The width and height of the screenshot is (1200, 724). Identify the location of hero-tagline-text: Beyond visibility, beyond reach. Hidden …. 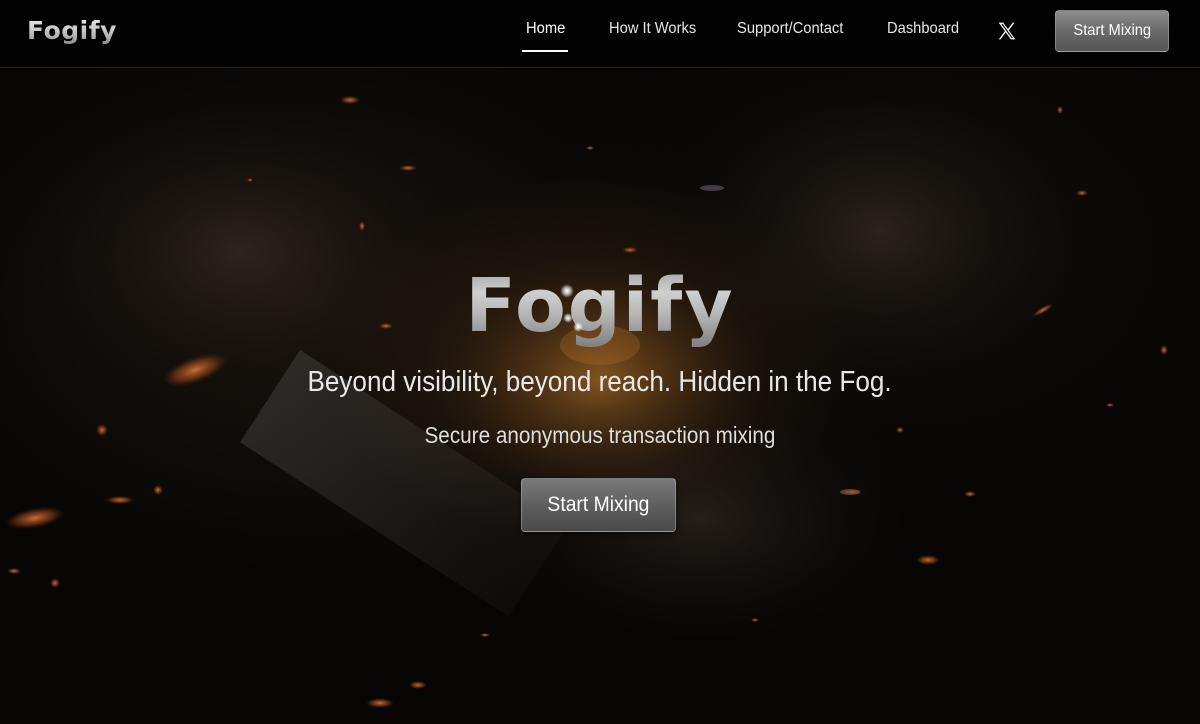
(600, 382).